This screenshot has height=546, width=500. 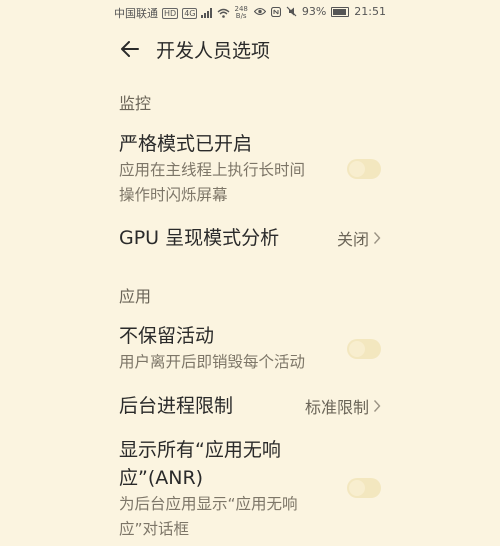 I want to click on gpu-profile-value: 关闭, so click(x=352, y=239).